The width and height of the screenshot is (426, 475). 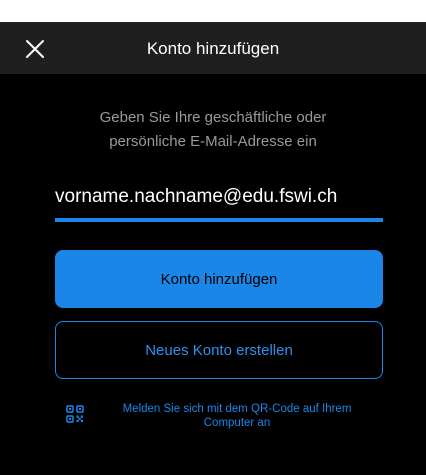 What do you see at coordinates (219, 350) in the screenshot?
I see `create-account-button: Neues Konto erstellen` at bounding box center [219, 350].